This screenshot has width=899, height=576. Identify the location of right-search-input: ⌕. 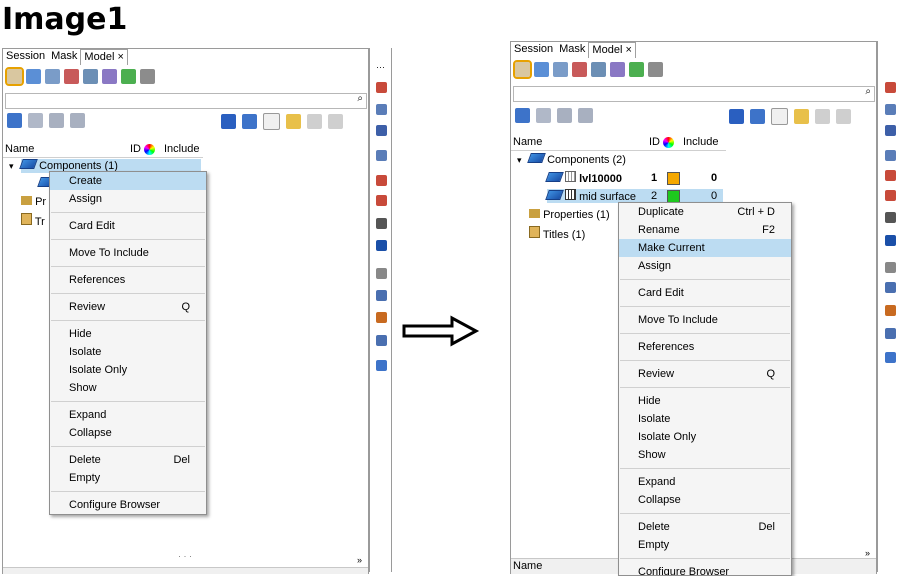
(694, 94).